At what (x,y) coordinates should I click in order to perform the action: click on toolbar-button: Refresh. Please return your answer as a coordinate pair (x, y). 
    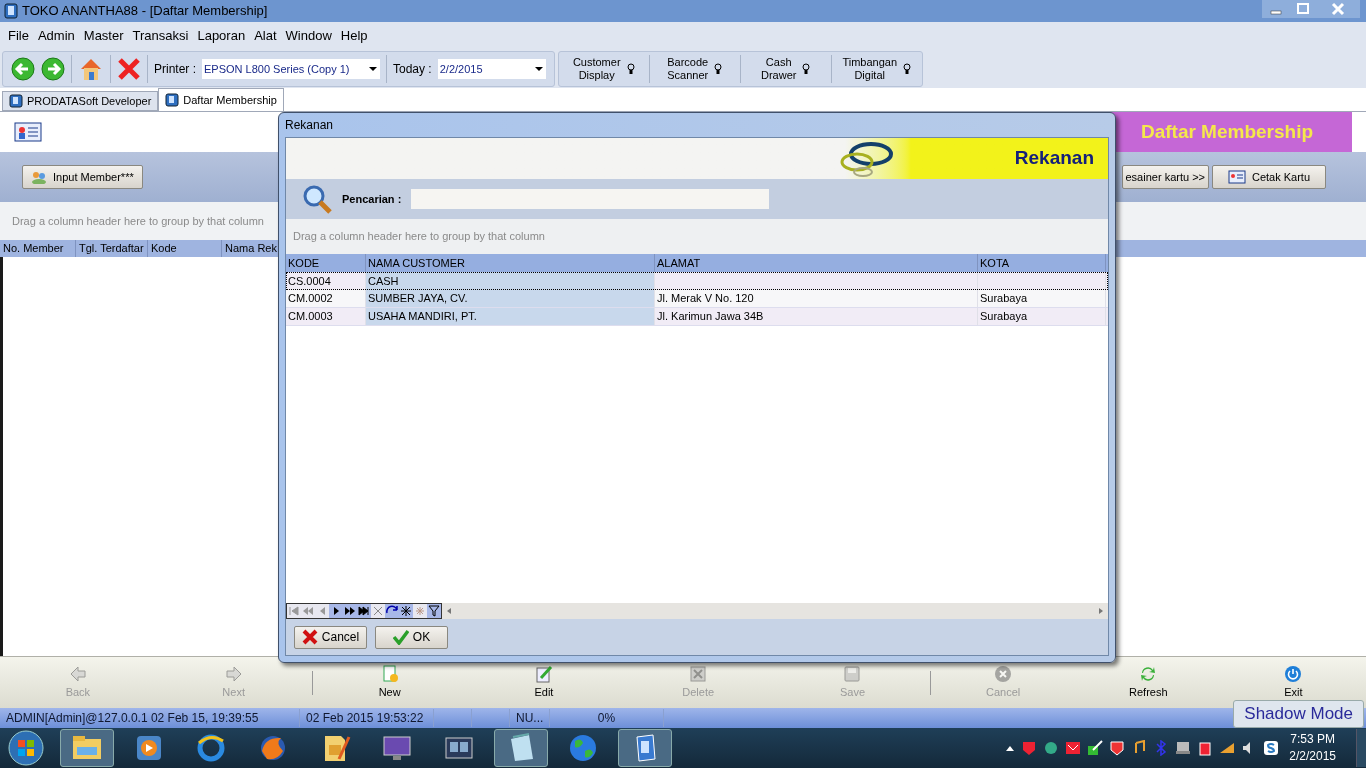
    Looking at the image, I should click on (1148, 682).